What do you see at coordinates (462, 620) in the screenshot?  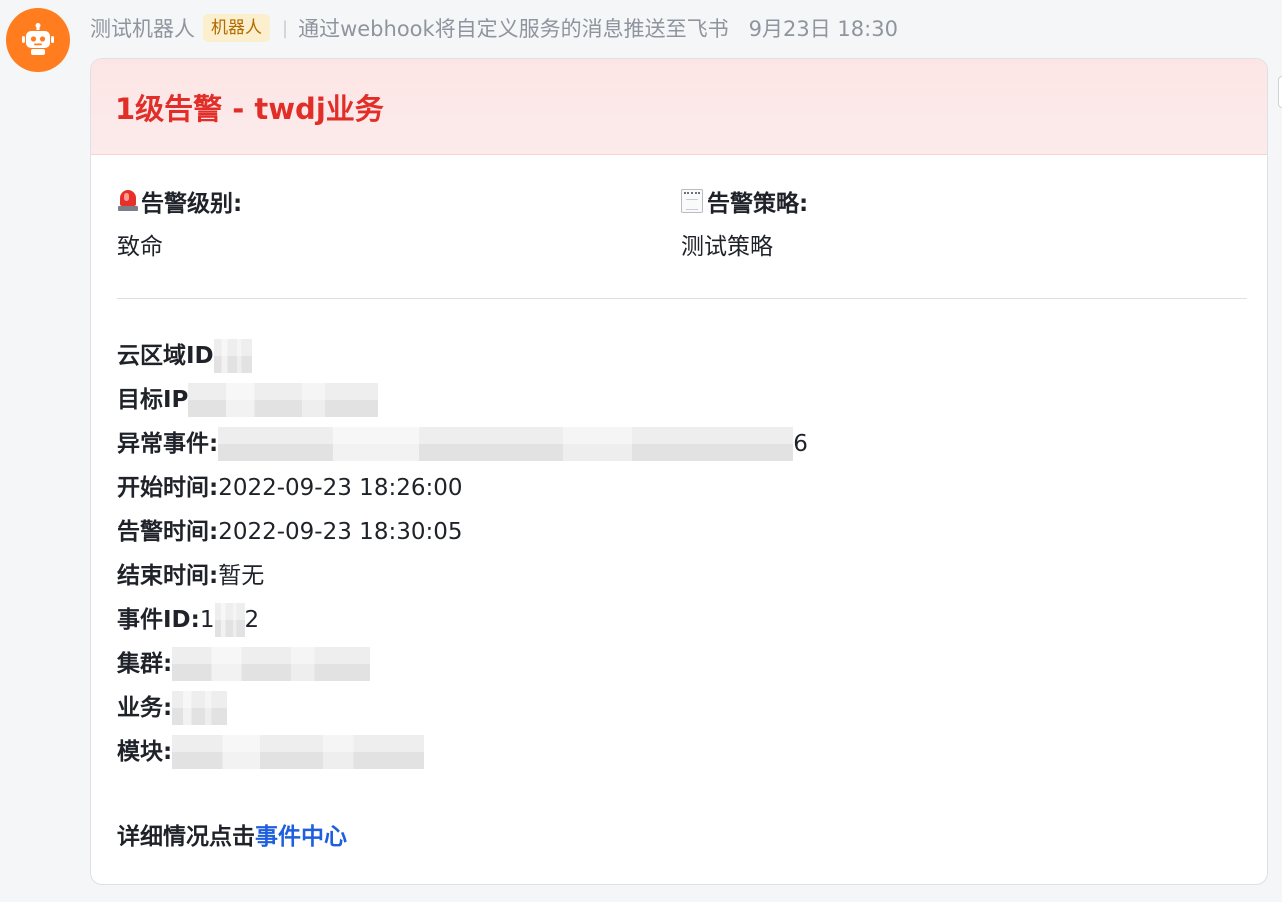 I see `detail-event-id: 事件ID: 1 2` at bounding box center [462, 620].